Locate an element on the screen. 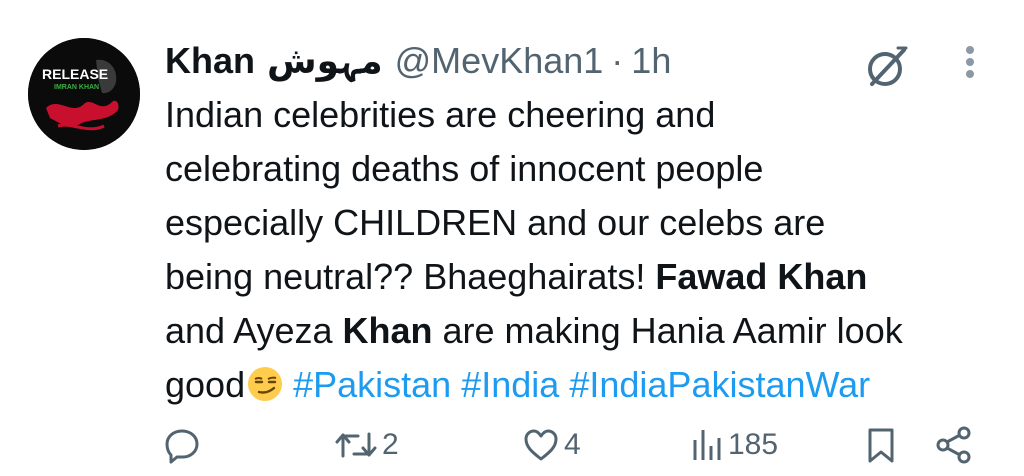  grok-icon is located at coordinates (885, 67).